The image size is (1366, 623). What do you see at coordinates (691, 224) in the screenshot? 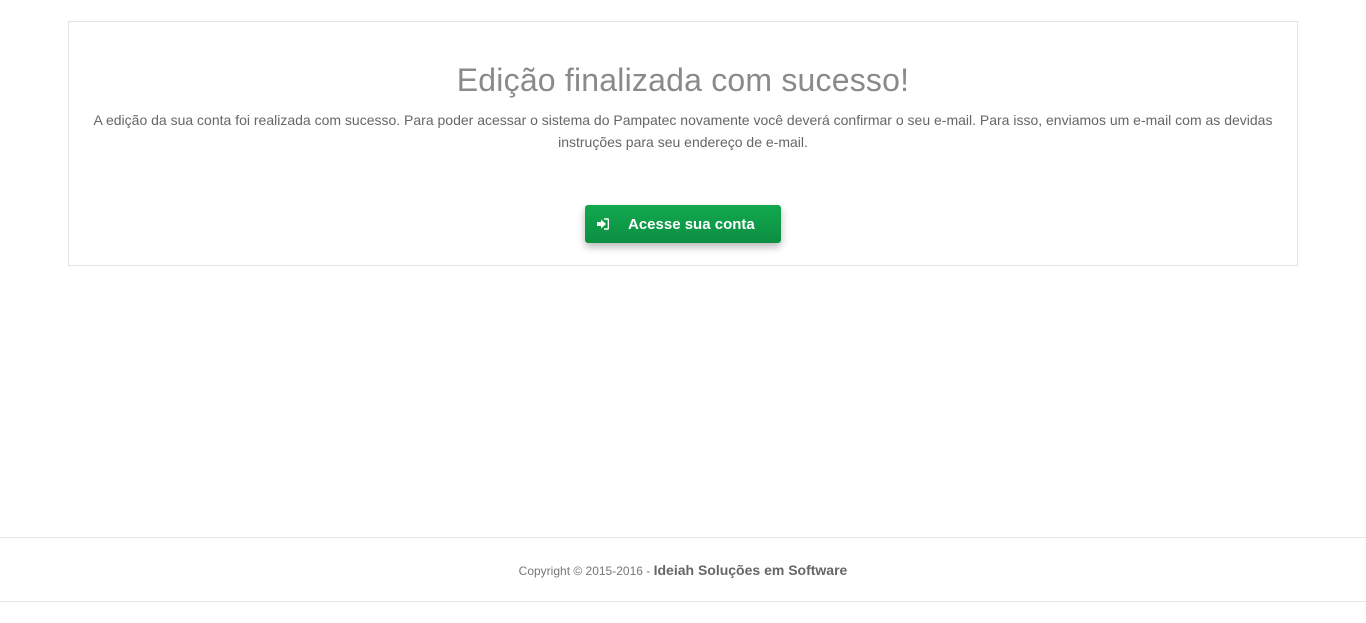
I see `access-account-label: Acesse sua conta` at bounding box center [691, 224].